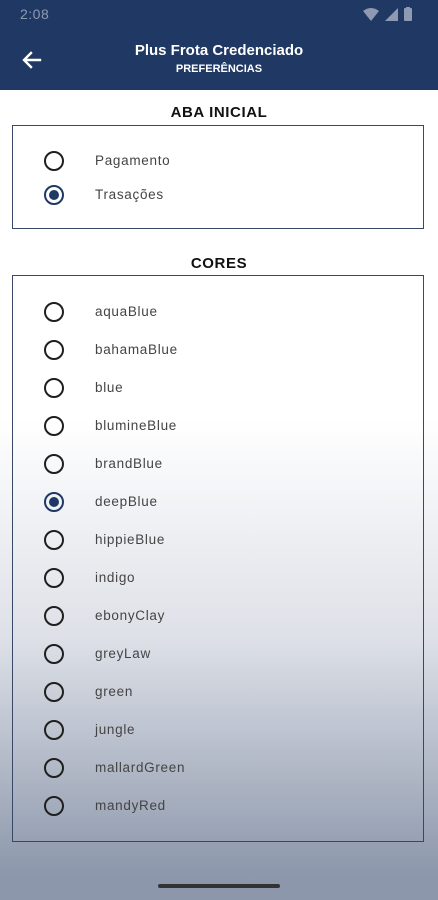  What do you see at coordinates (130, 615) in the screenshot?
I see `radio-option-label: ebonyClay` at bounding box center [130, 615].